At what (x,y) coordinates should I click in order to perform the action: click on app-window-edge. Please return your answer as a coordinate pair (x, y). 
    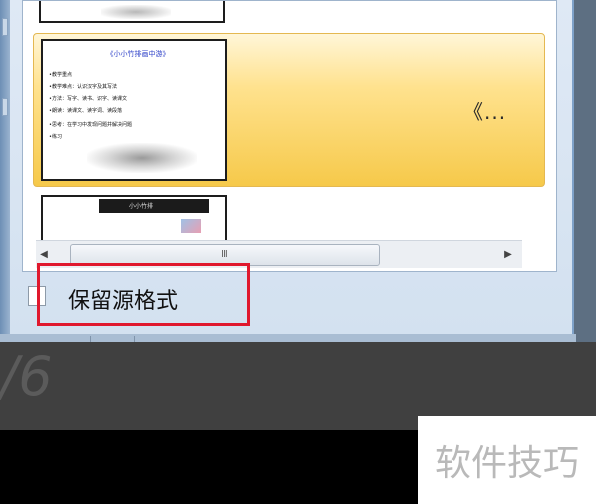
    Looking at the image, I should click on (585, 171).